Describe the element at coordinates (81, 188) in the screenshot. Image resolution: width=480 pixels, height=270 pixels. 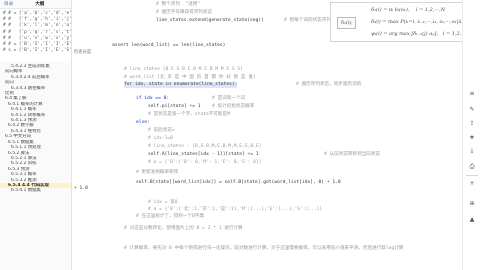
I see `left-marker: + 1.0` at that location.